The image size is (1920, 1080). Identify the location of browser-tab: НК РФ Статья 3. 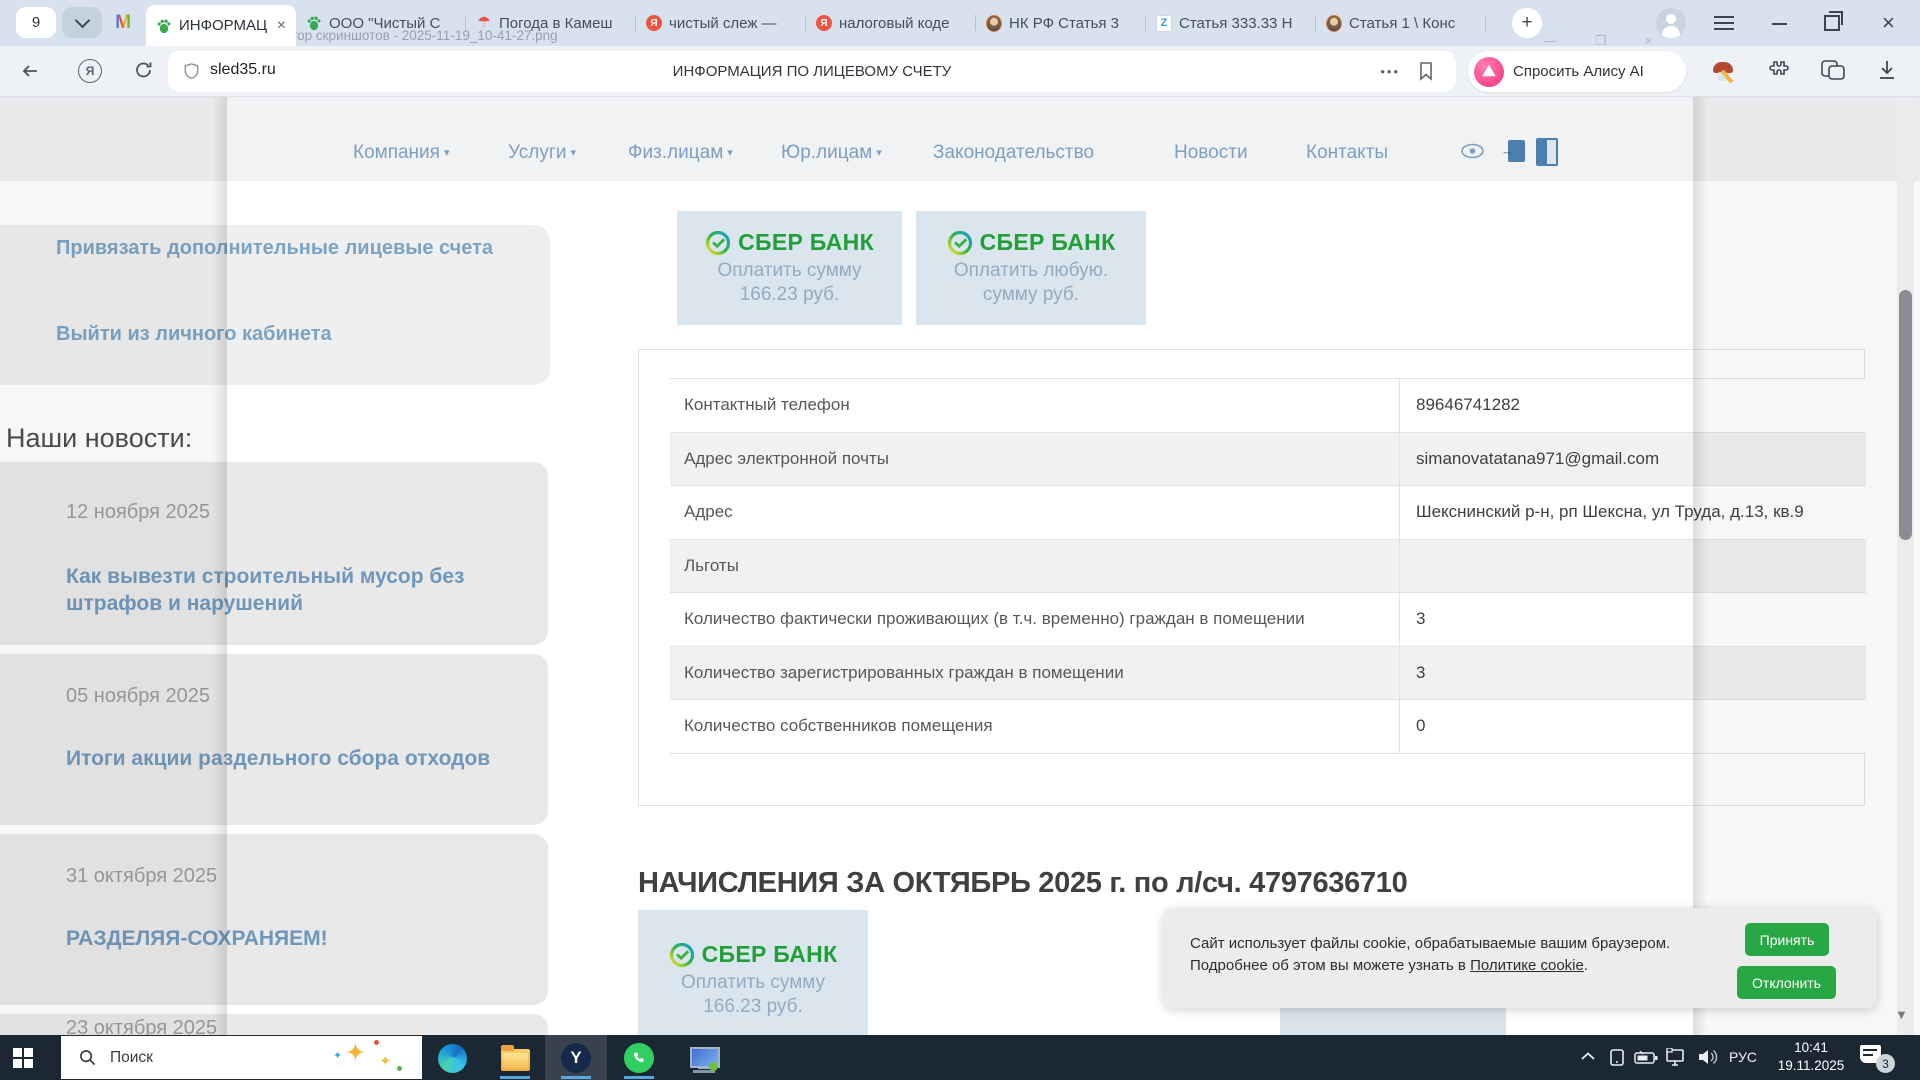
(1061, 23).